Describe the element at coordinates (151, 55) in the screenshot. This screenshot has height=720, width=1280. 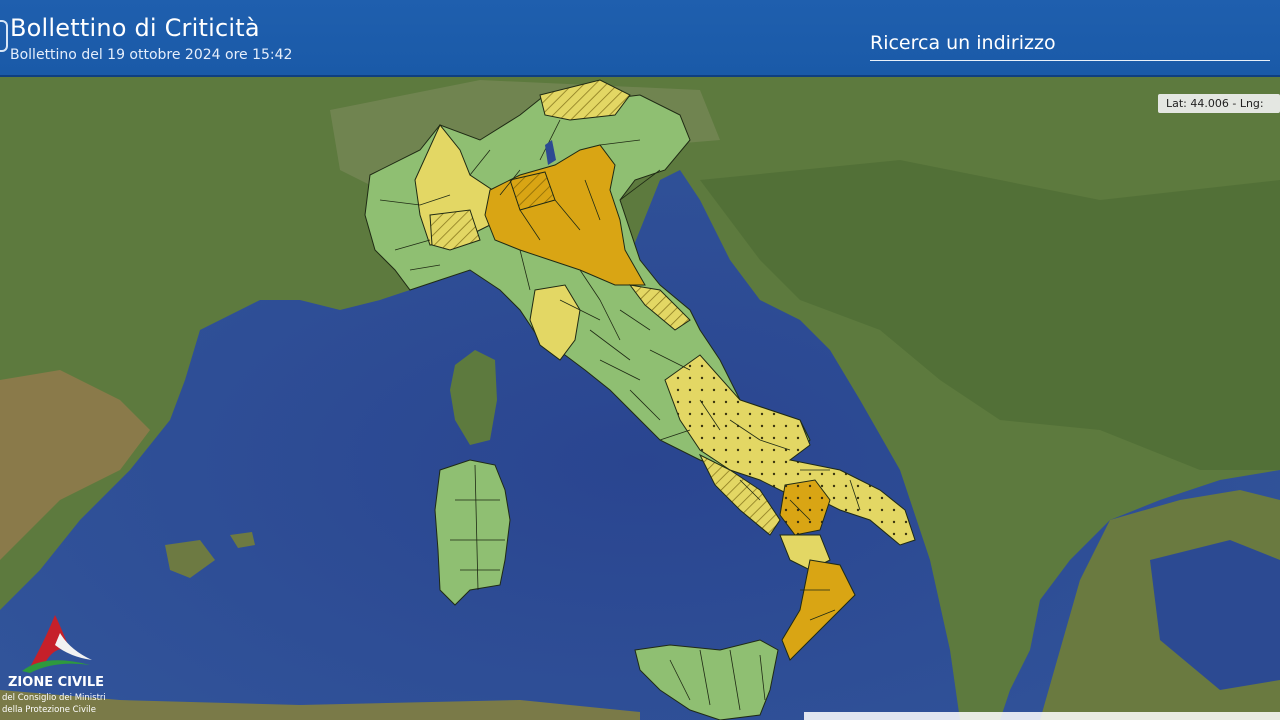
I see `bulletin-date: Bollettino del 19 ottobre 2024 ore 15:42` at that location.